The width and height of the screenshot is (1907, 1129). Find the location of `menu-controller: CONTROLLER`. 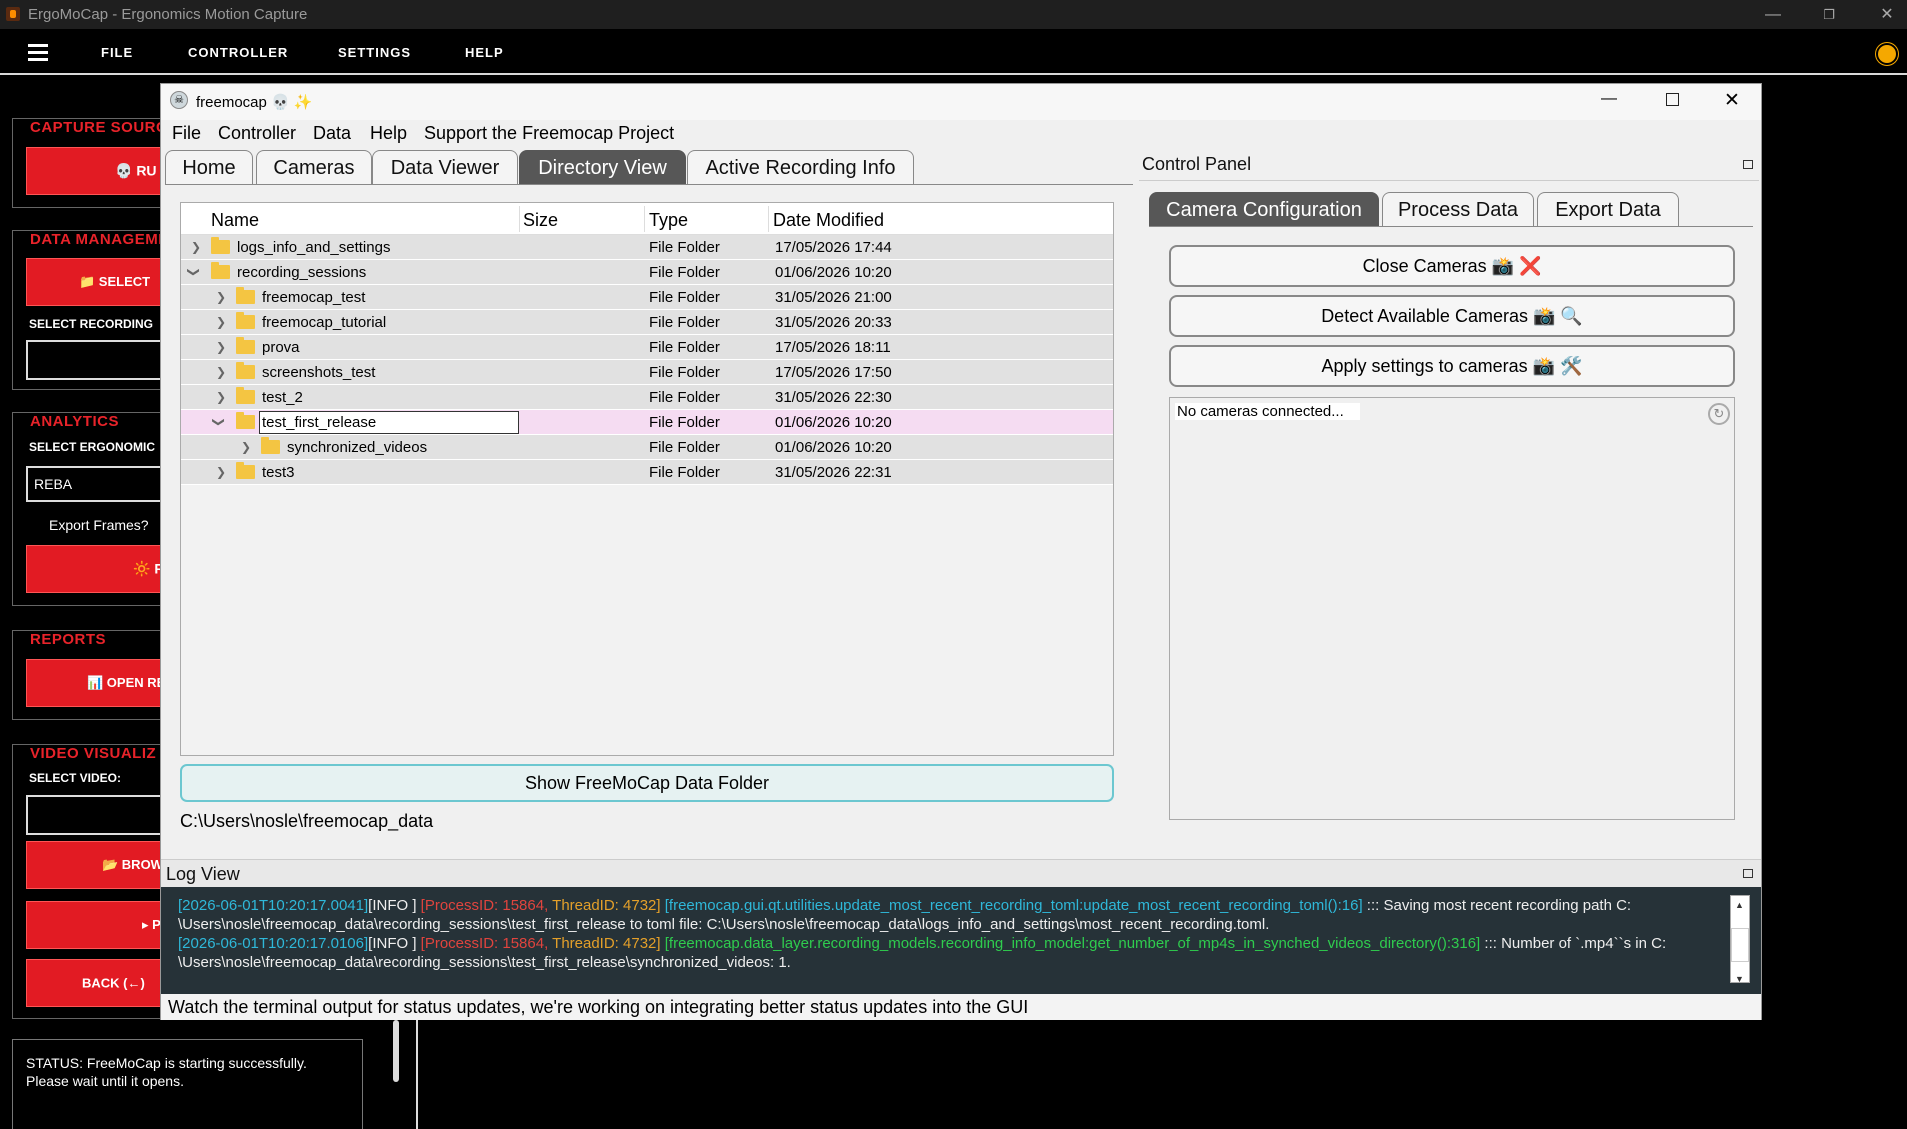

menu-controller: CONTROLLER is located at coordinates (238, 52).